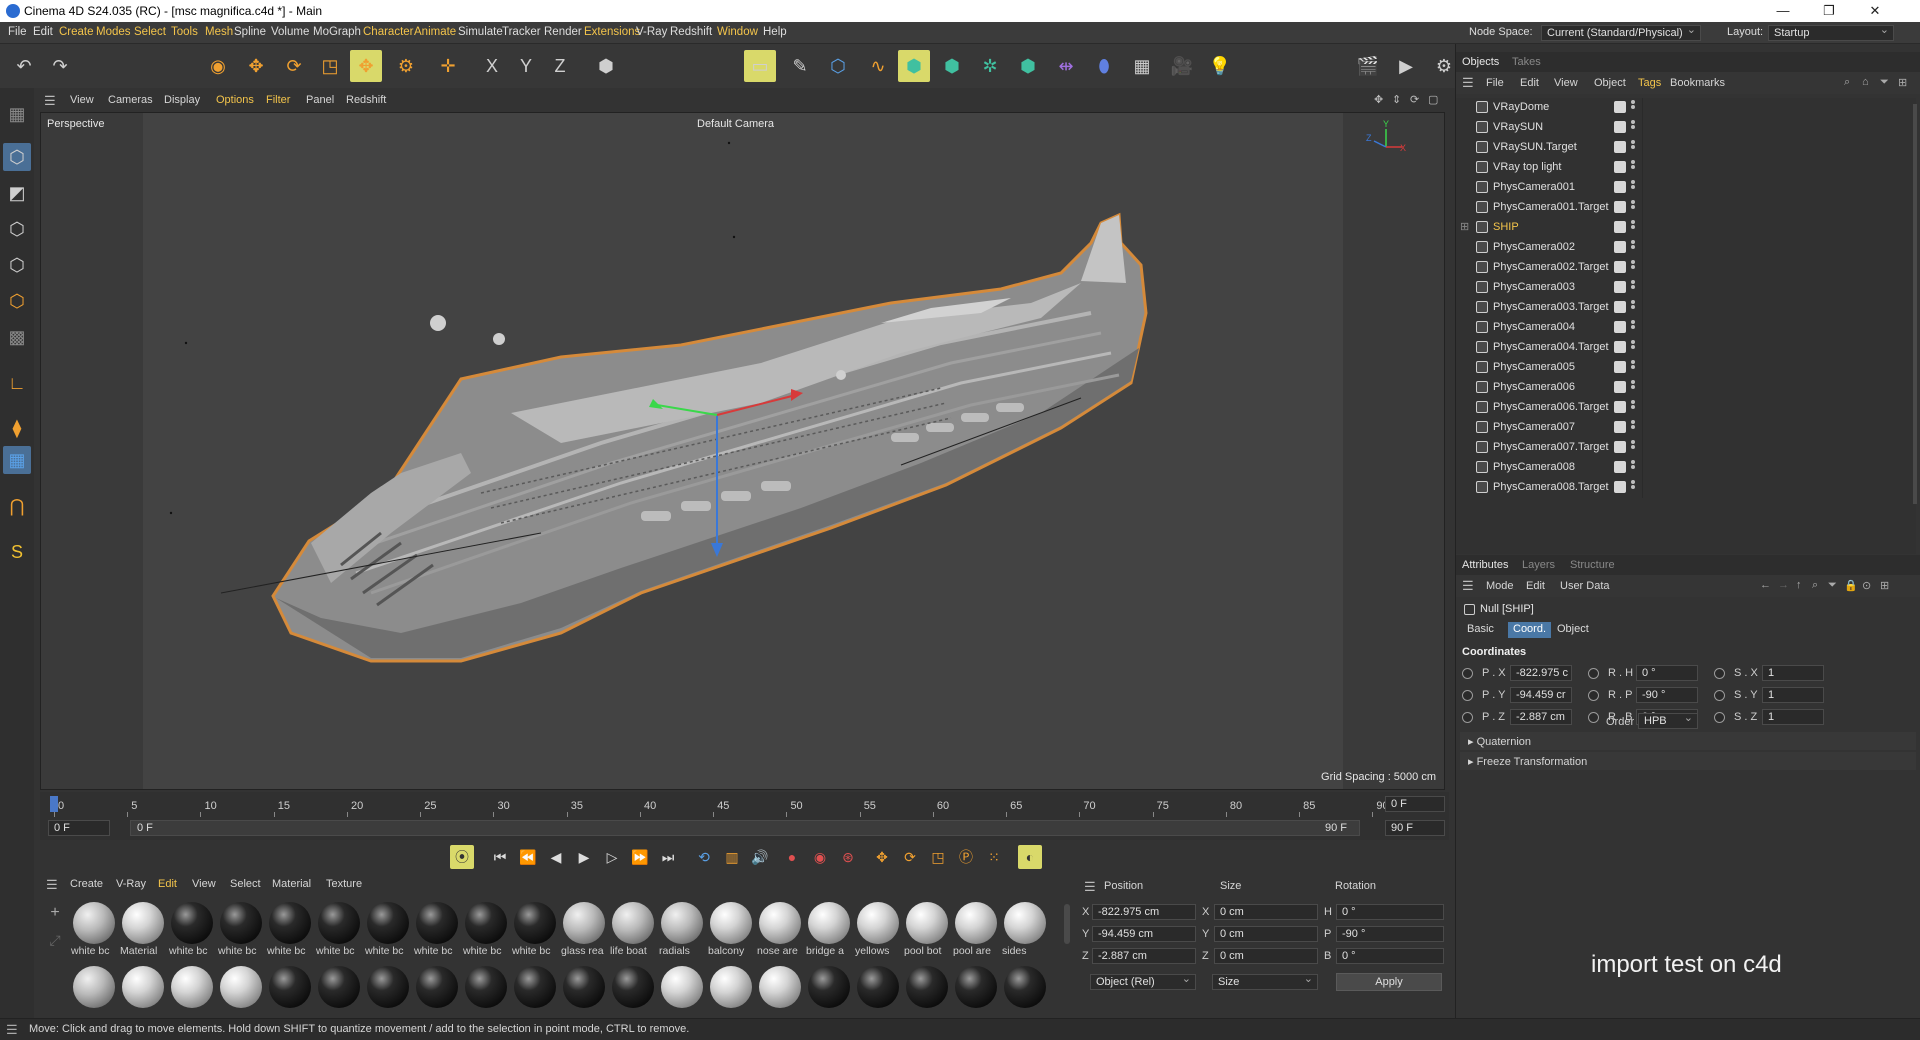  I want to click on viewport-menu-display: Display, so click(182, 100).